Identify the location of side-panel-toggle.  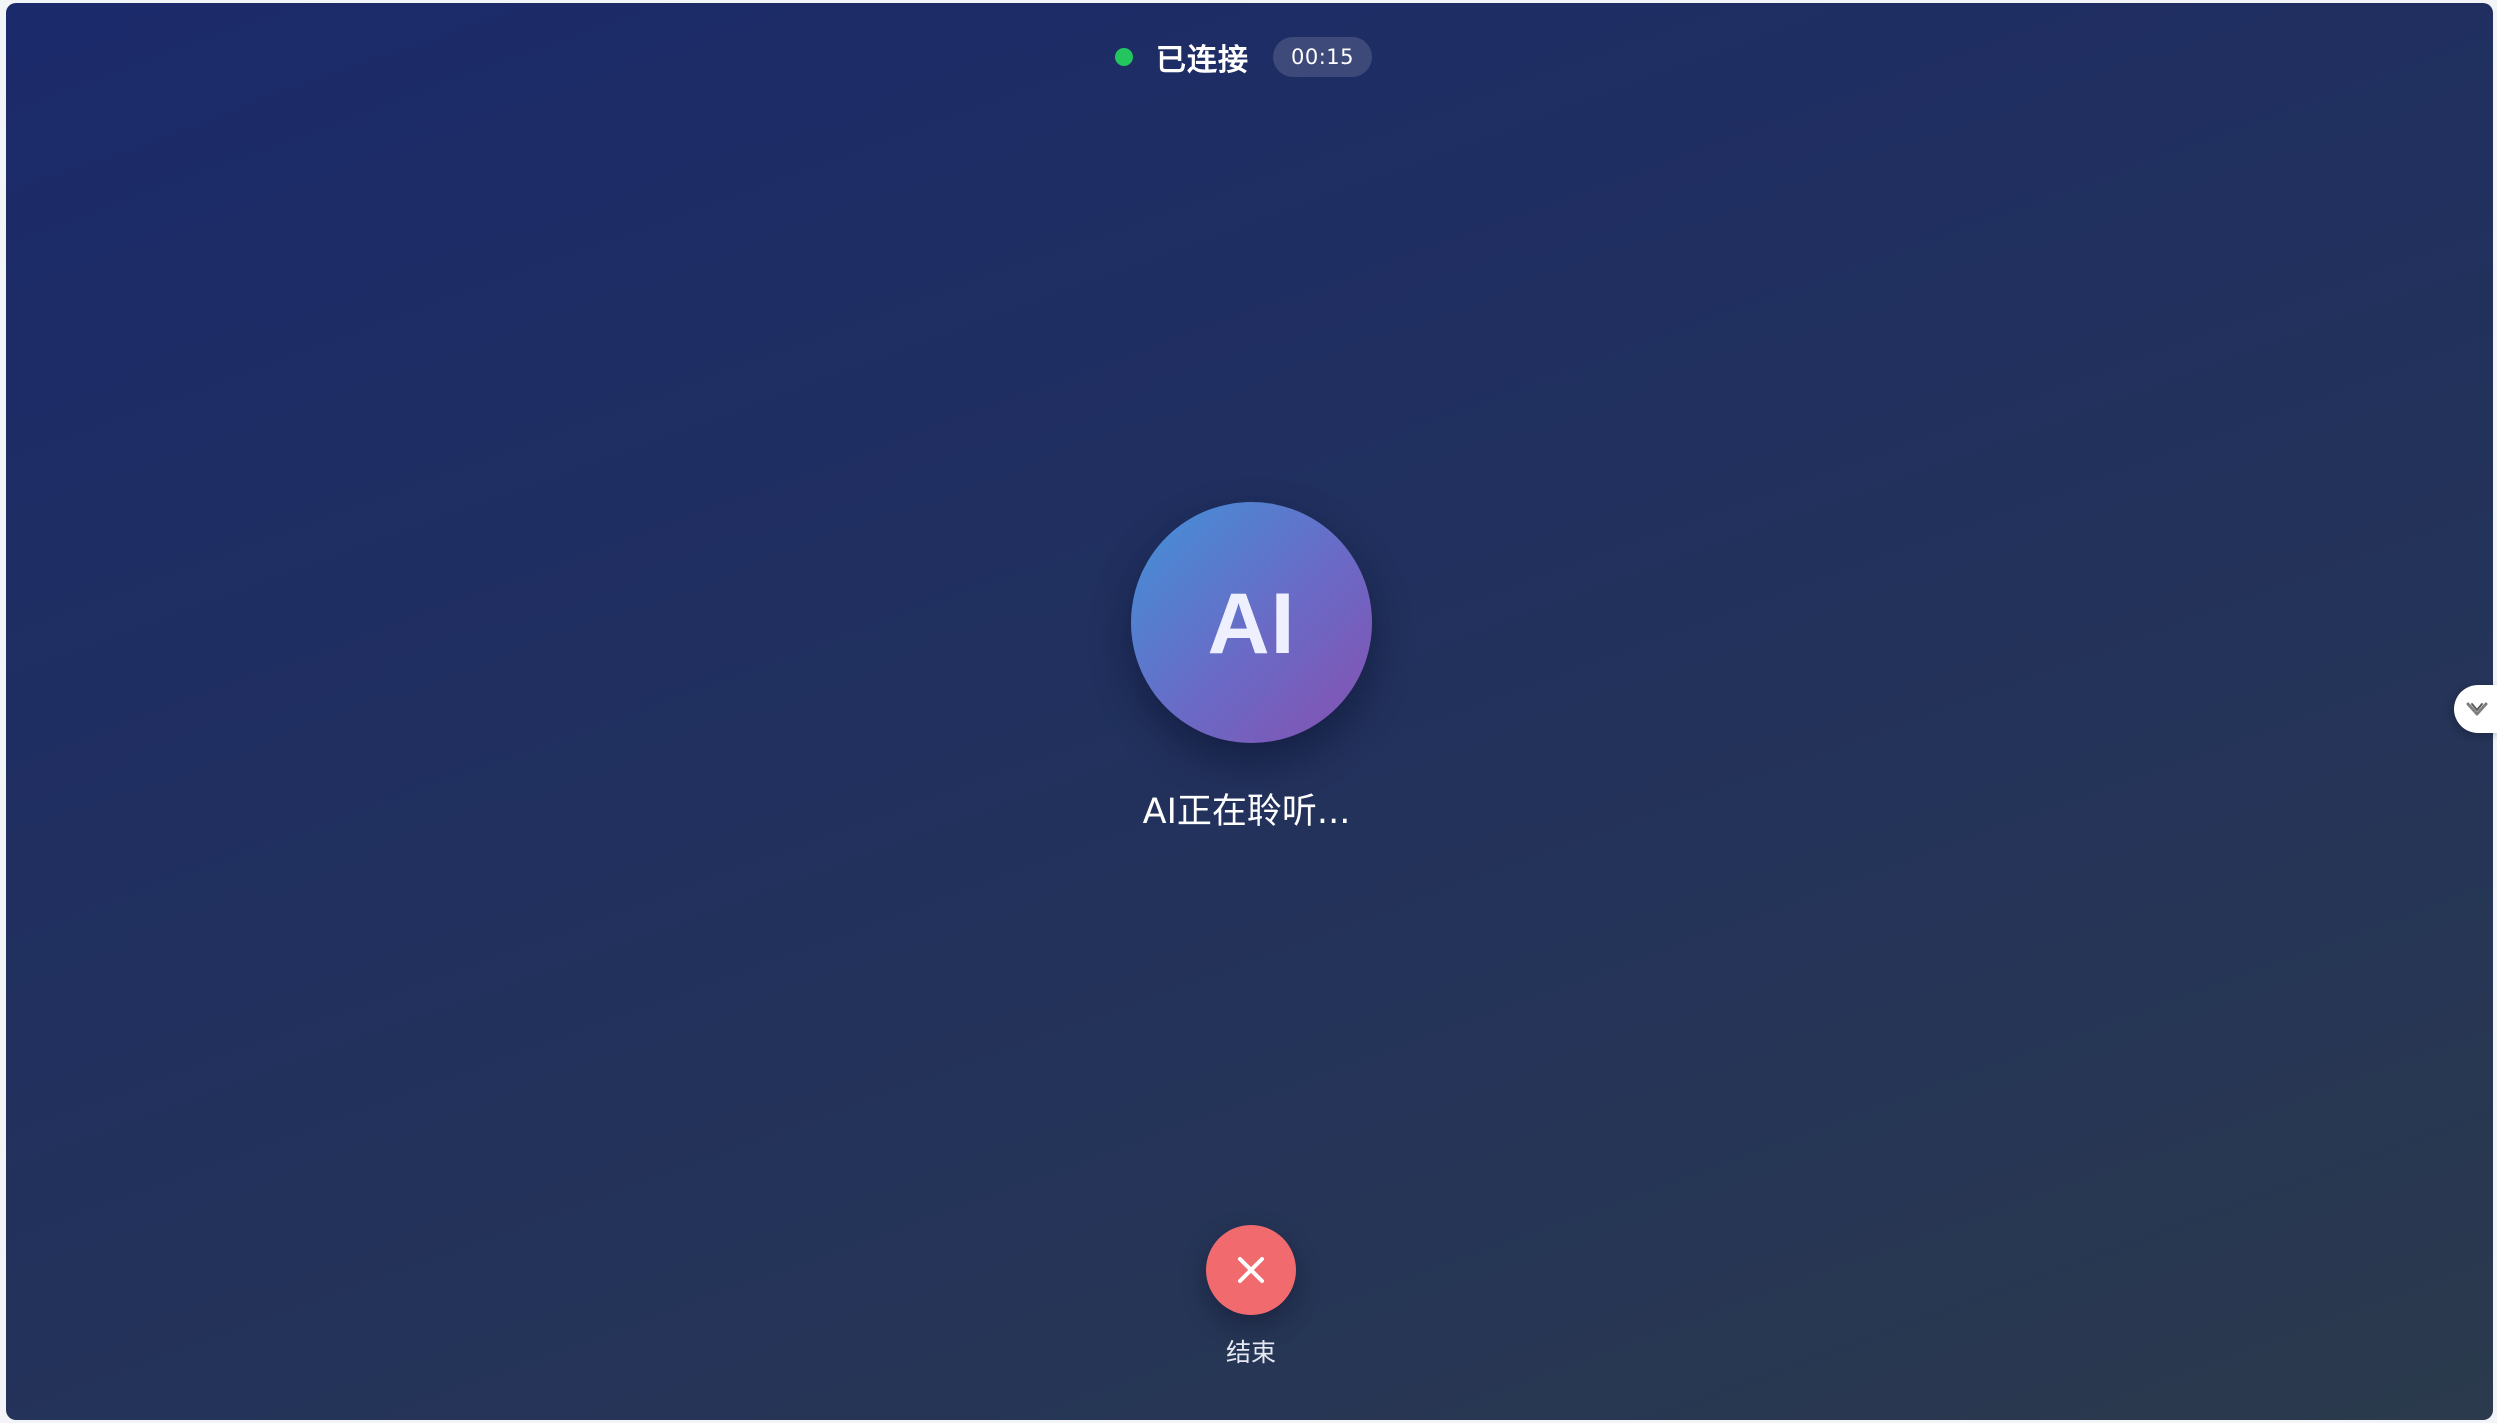
(2475, 709).